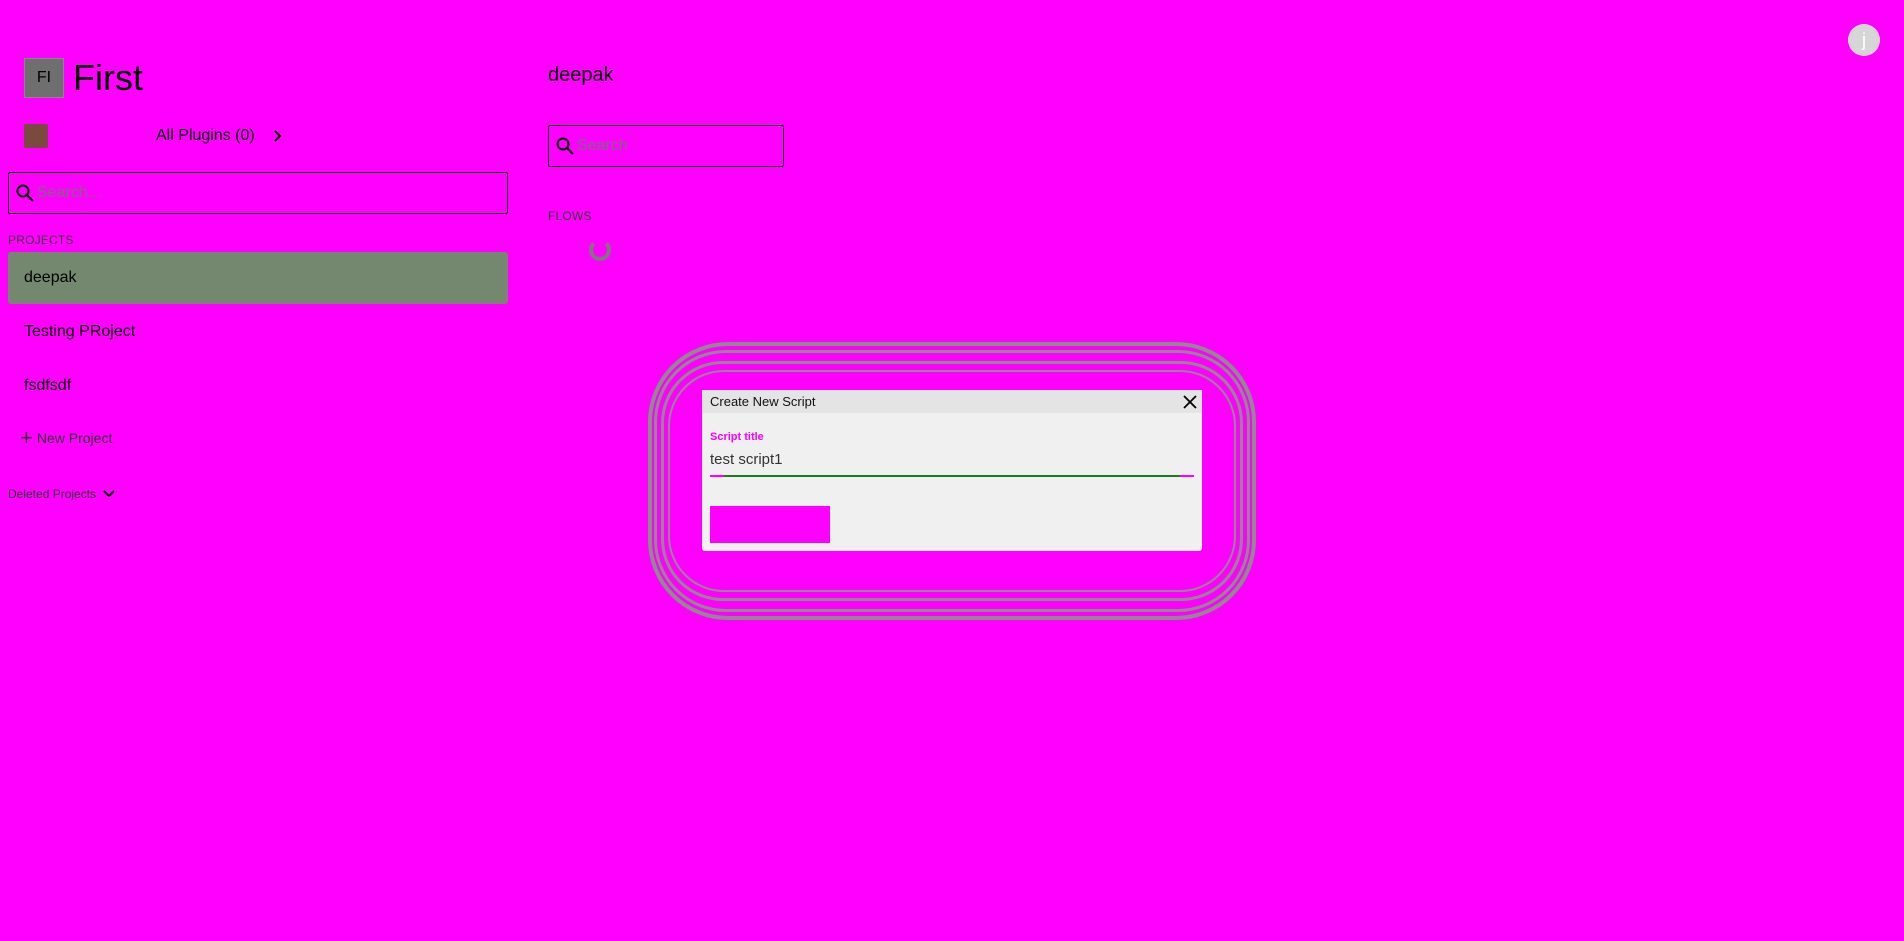  Describe the element at coordinates (44, 78) in the screenshot. I see `workspace-badge: FI` at that location.